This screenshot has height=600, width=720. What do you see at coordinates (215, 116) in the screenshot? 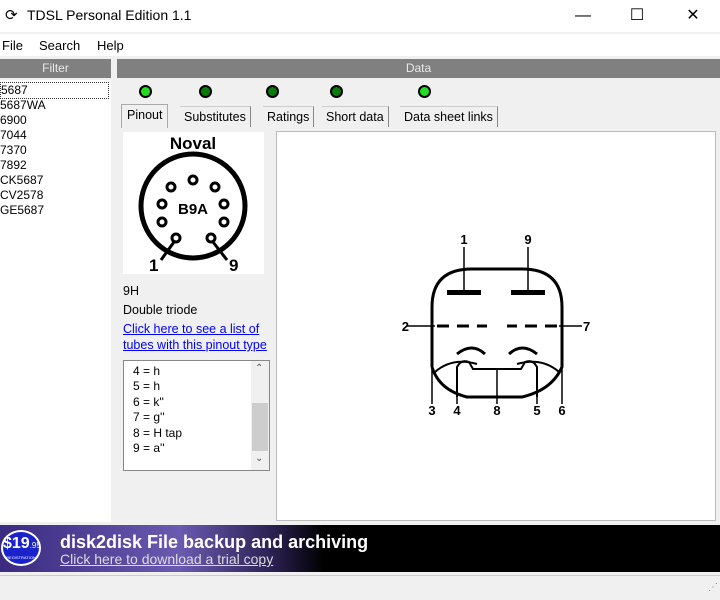
I see `tab-substitutes: Substitutes` at bounding box center [215, 116].